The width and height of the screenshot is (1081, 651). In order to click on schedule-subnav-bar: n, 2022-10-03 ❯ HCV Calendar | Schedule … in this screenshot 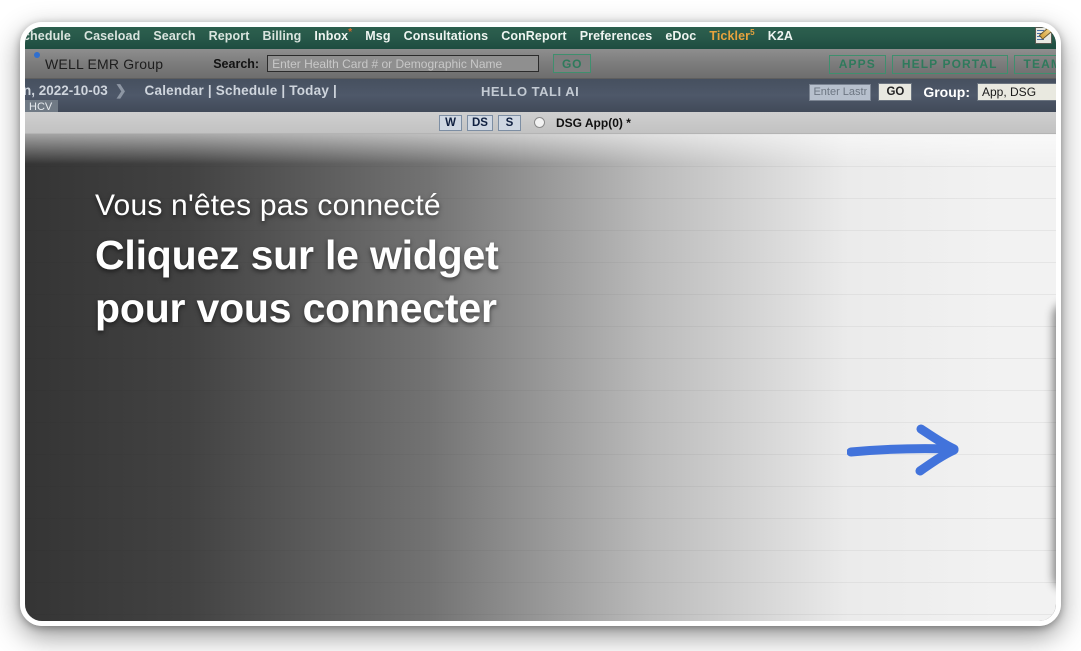, I will do `click(540, 97)`.